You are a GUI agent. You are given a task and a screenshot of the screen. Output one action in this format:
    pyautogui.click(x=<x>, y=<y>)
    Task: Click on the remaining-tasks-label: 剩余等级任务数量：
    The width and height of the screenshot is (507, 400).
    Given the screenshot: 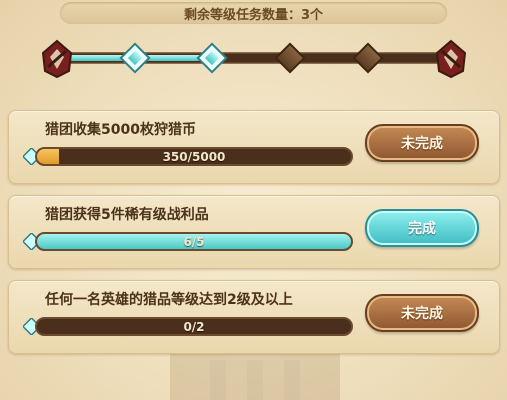 What is the action you would take?
    pyautogui.click(x=242, y=15)
    